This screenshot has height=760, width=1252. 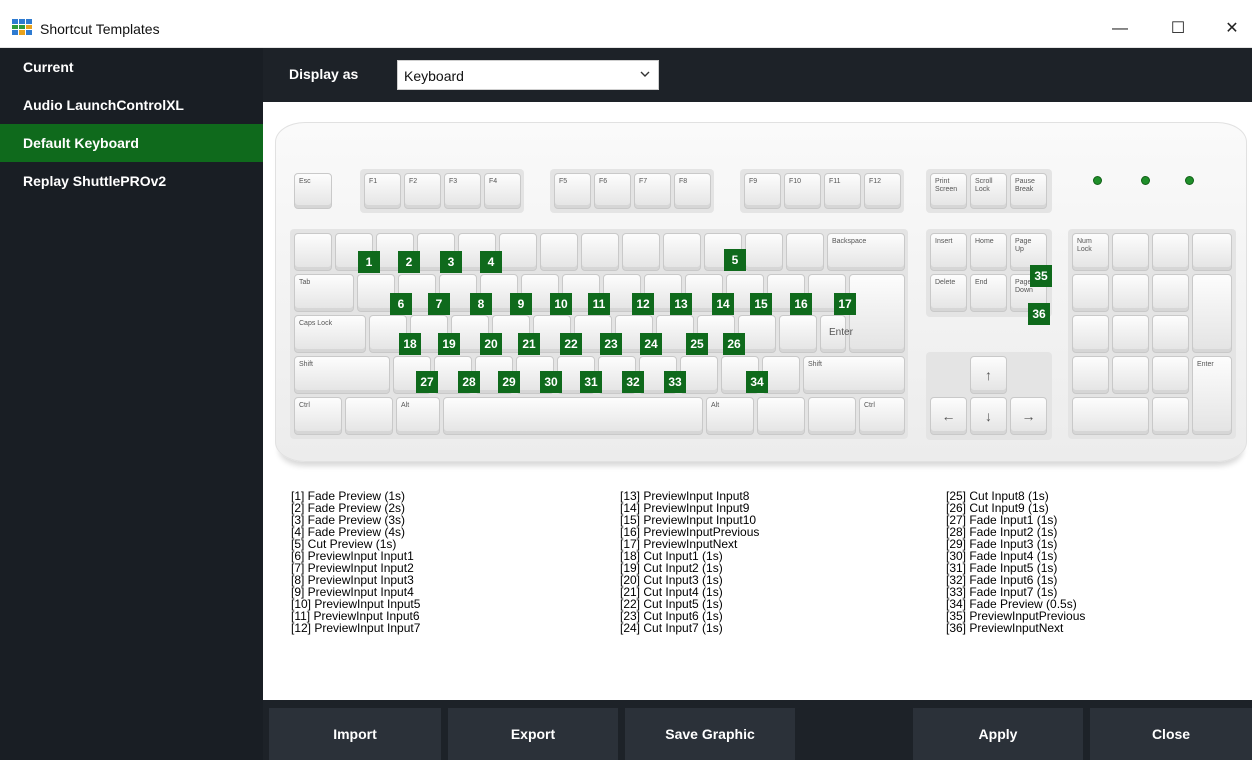 What do you see at coordinates (681, 304) in the screenshot?
I see `shortcut-badge: 13` at bounding box center [681, 304].